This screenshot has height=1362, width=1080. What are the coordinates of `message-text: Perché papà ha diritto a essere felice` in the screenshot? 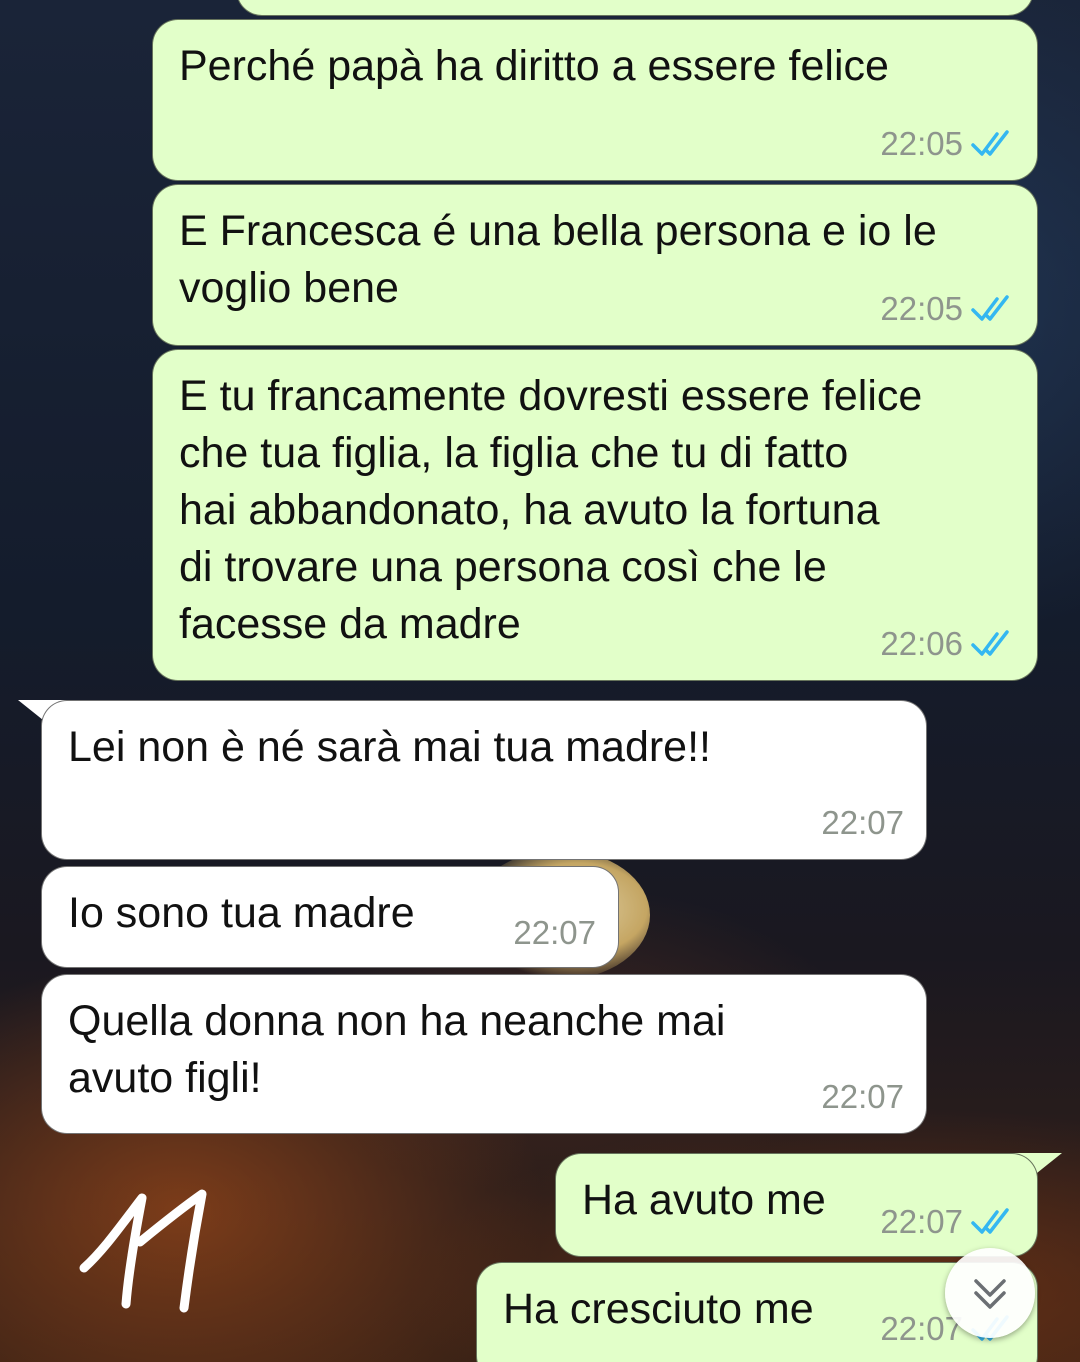 It's located at (534, 66).